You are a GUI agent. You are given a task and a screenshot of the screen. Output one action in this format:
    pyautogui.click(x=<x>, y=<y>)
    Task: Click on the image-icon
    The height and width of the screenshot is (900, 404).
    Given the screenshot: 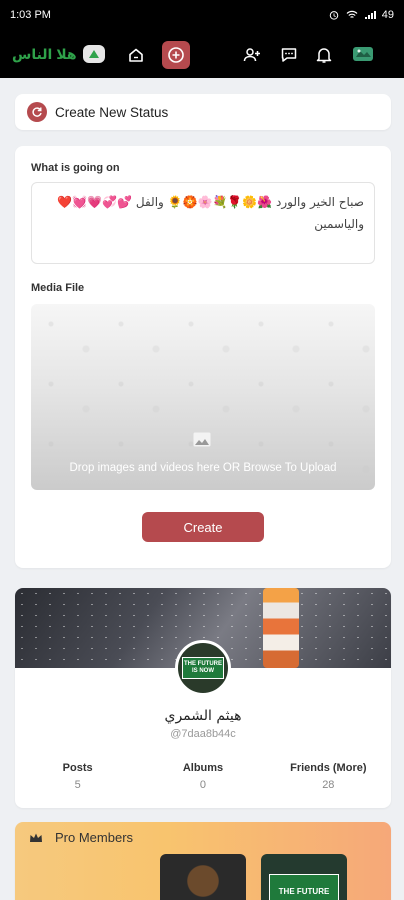 What is the action you would take?
    pyautogui.click(x=202, y=439)
    